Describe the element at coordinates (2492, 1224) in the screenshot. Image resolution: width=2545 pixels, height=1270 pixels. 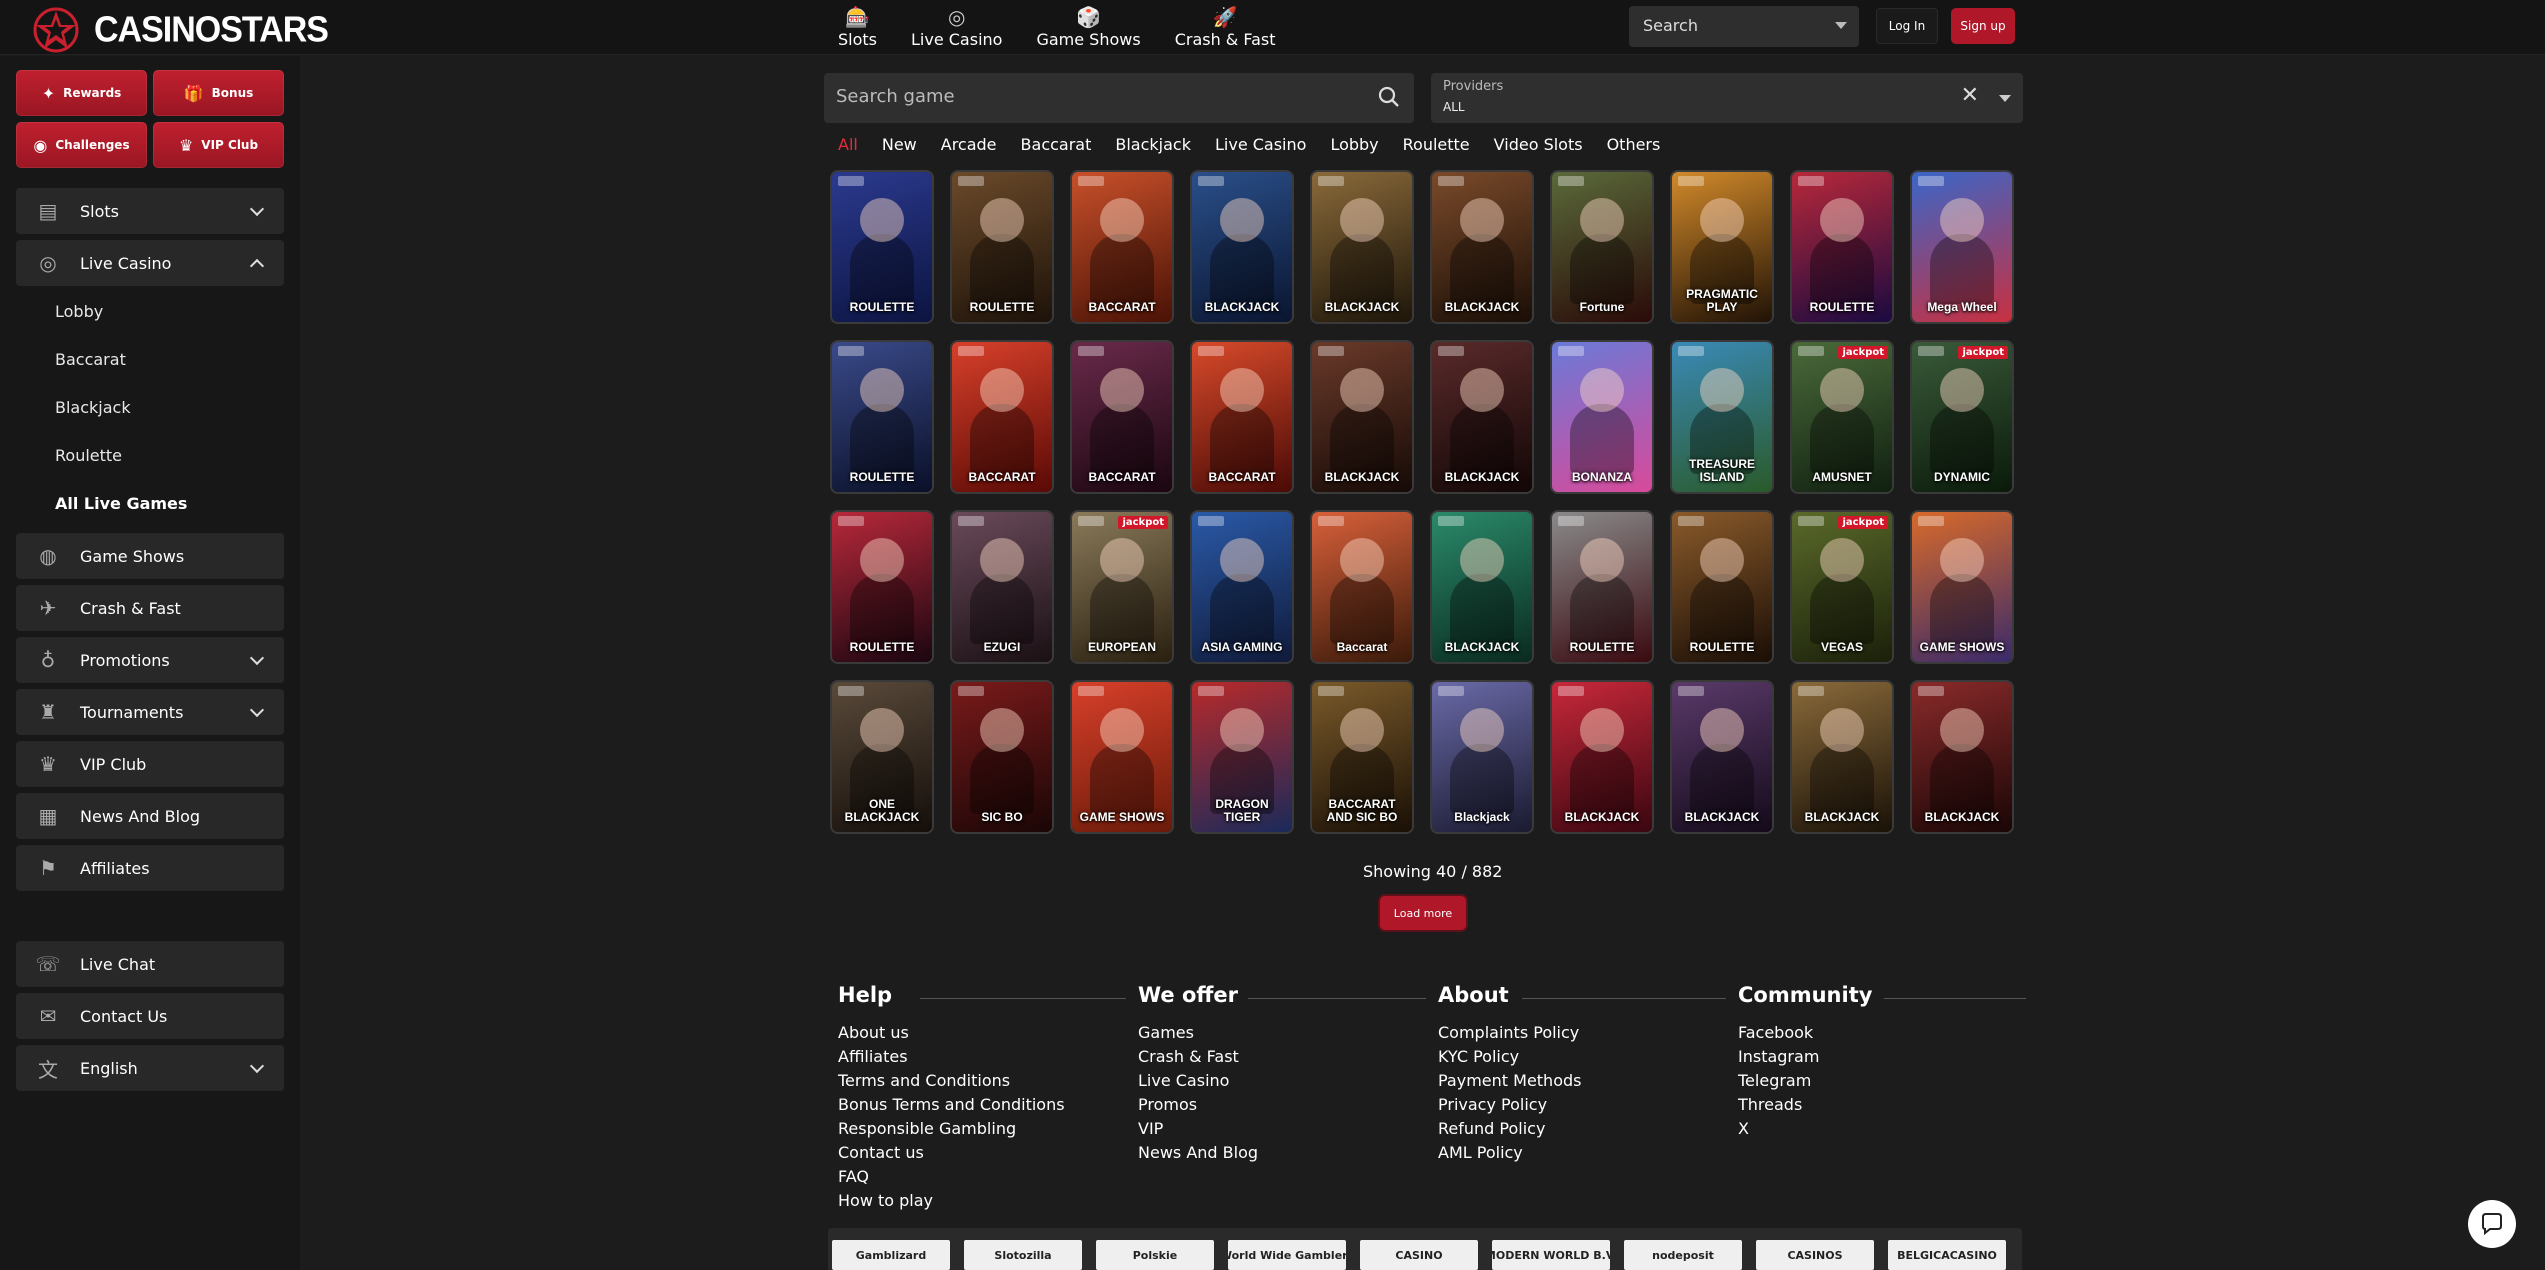
I see `chat-widget-button` at that location.